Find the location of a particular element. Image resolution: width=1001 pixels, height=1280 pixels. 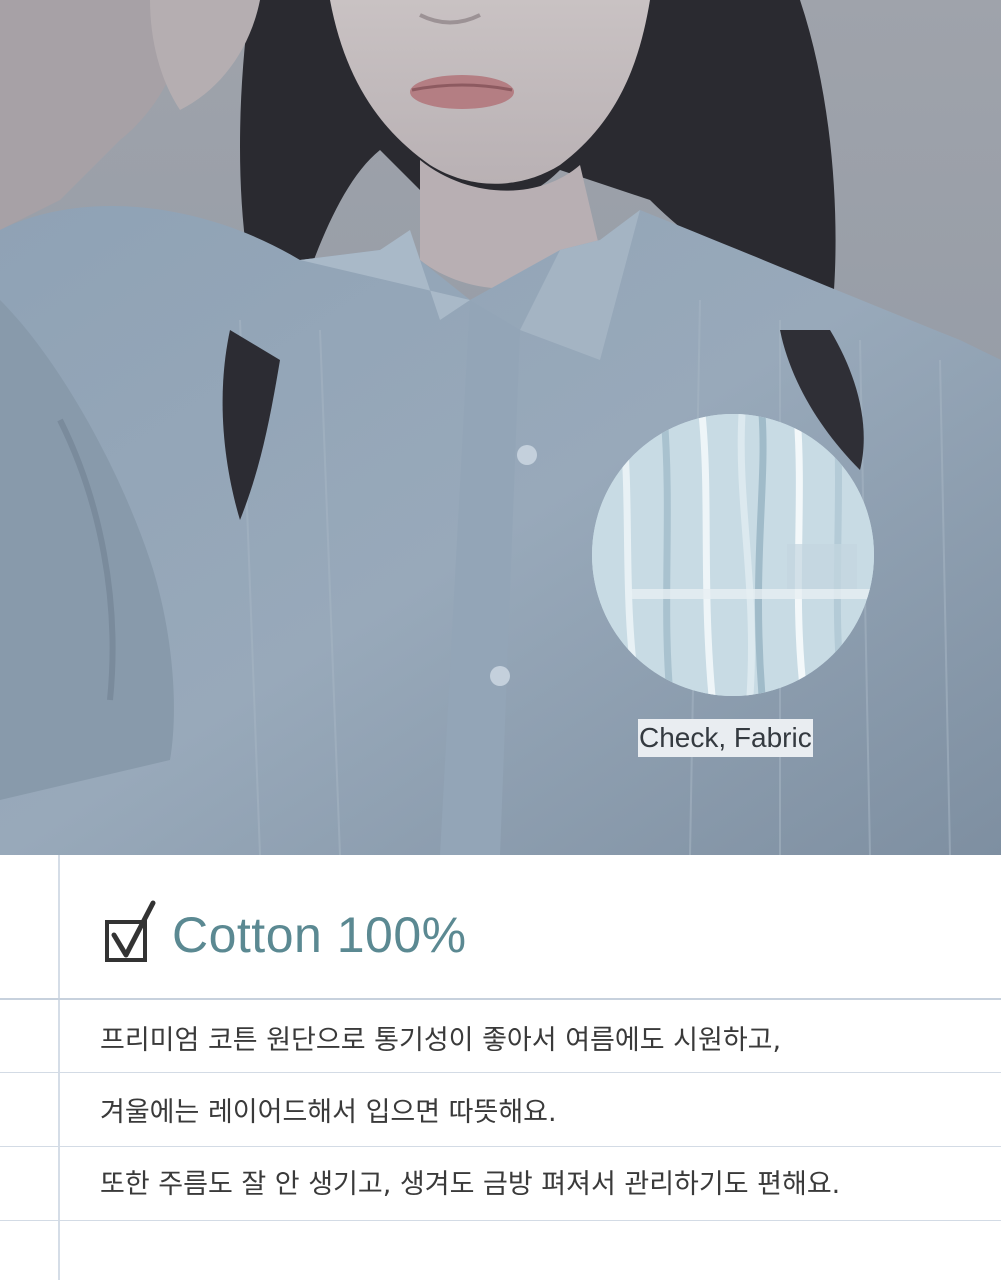

description-line: 프리미엄 코튼 원단으로 통기성이 좋아서 여름에도 시원하고, is located at coordinates (441, 1040).